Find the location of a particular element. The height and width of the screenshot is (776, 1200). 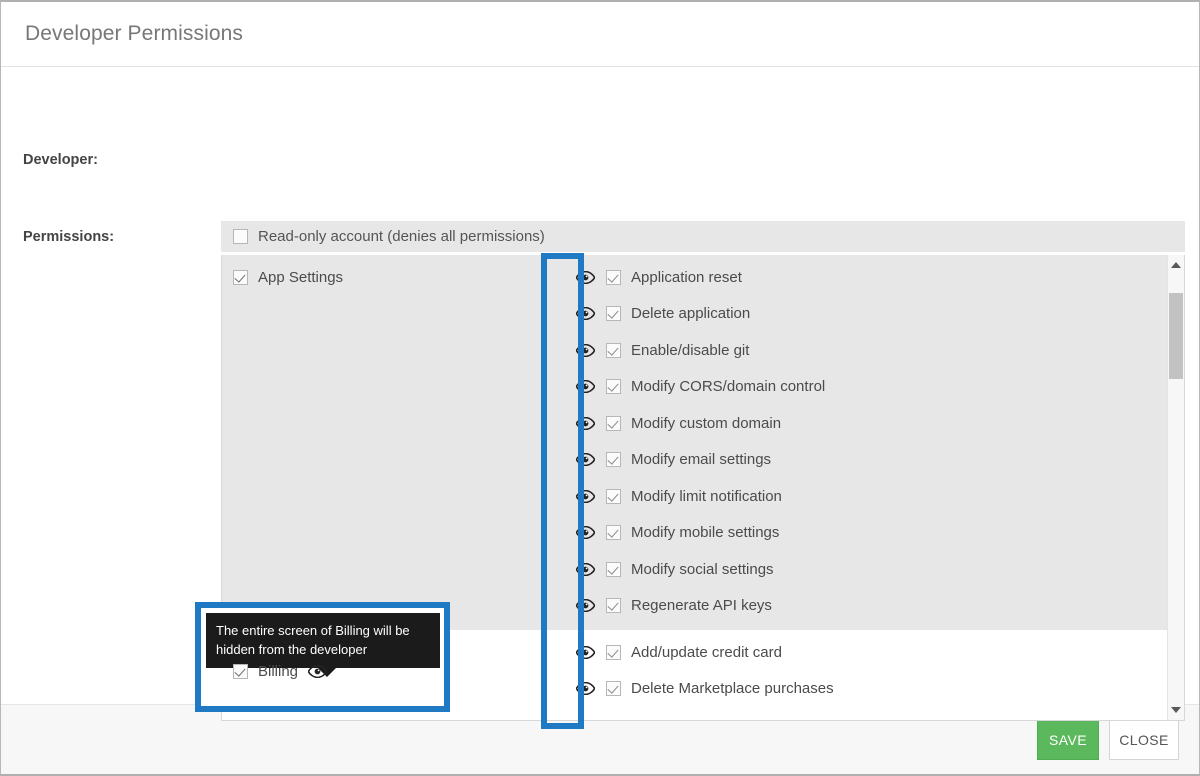

scroll-up-button is located at coordinates (1176, 265).